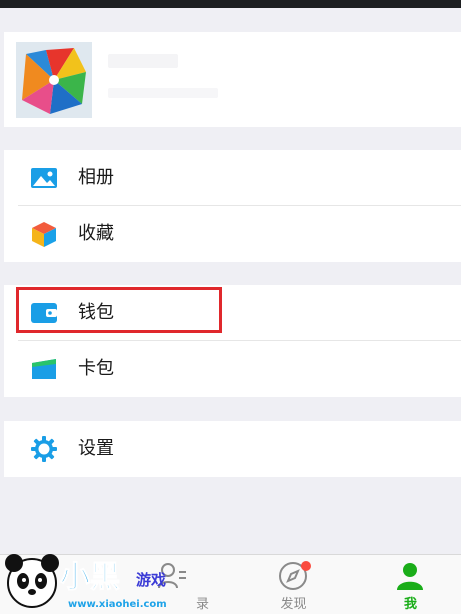 The image size is (461, 614). I want to click on gear-icon, so click(44, 449).